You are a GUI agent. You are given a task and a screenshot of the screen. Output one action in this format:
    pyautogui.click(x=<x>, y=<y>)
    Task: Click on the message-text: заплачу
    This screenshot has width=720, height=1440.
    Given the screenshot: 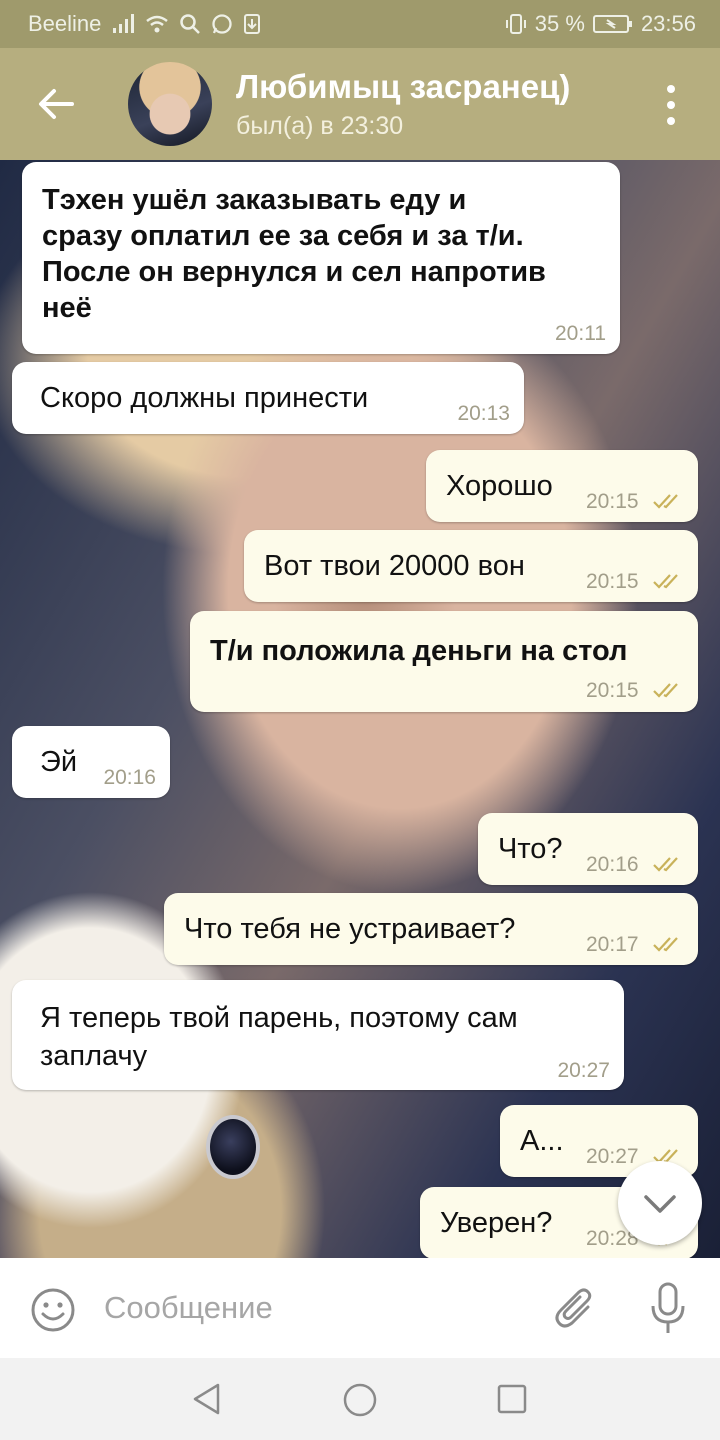 What is the action you would take?
    pyautogui.click(x=94, y=1056)
    